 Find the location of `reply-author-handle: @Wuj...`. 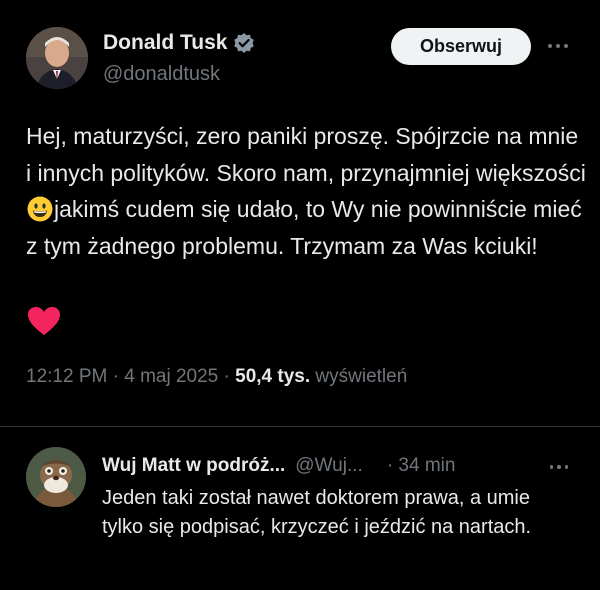

reply-author-handle: @Wuj... is located at coordinates (329, 466).